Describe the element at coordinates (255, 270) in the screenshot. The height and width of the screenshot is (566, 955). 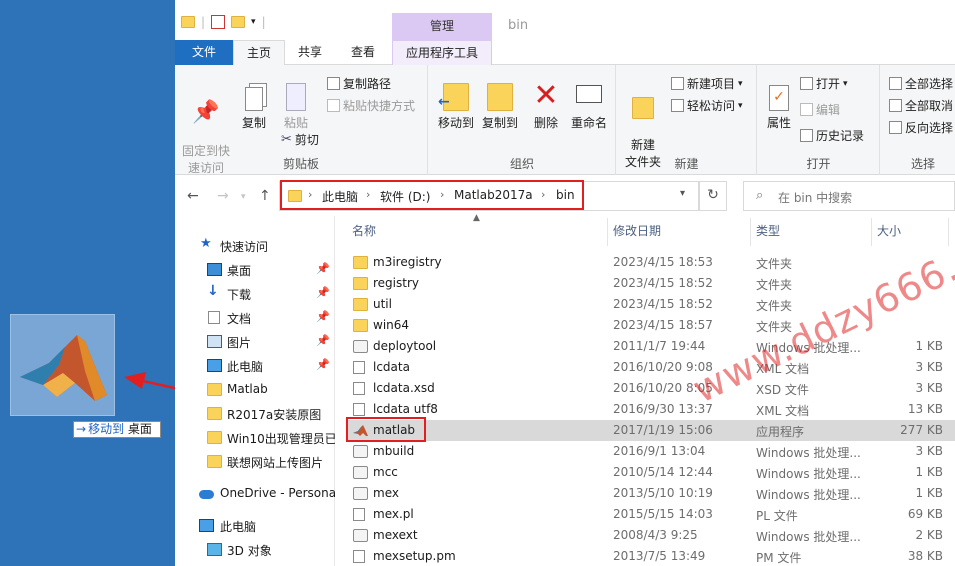
I see `nav-item-desktop: 桌面 📌` at that location.